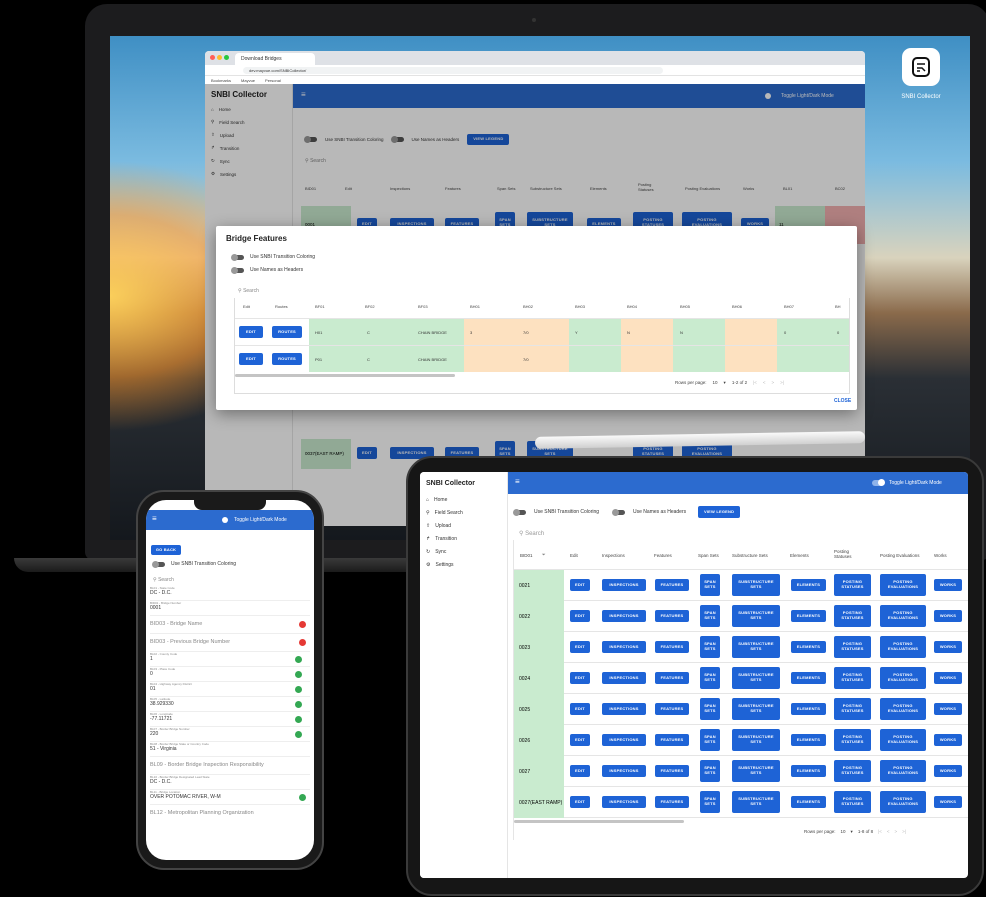  What do you see at coordinates (230, 674) in the screenshot?
I see `list-item: BL03 - Place Code 0` at bounding box center [230, 674].